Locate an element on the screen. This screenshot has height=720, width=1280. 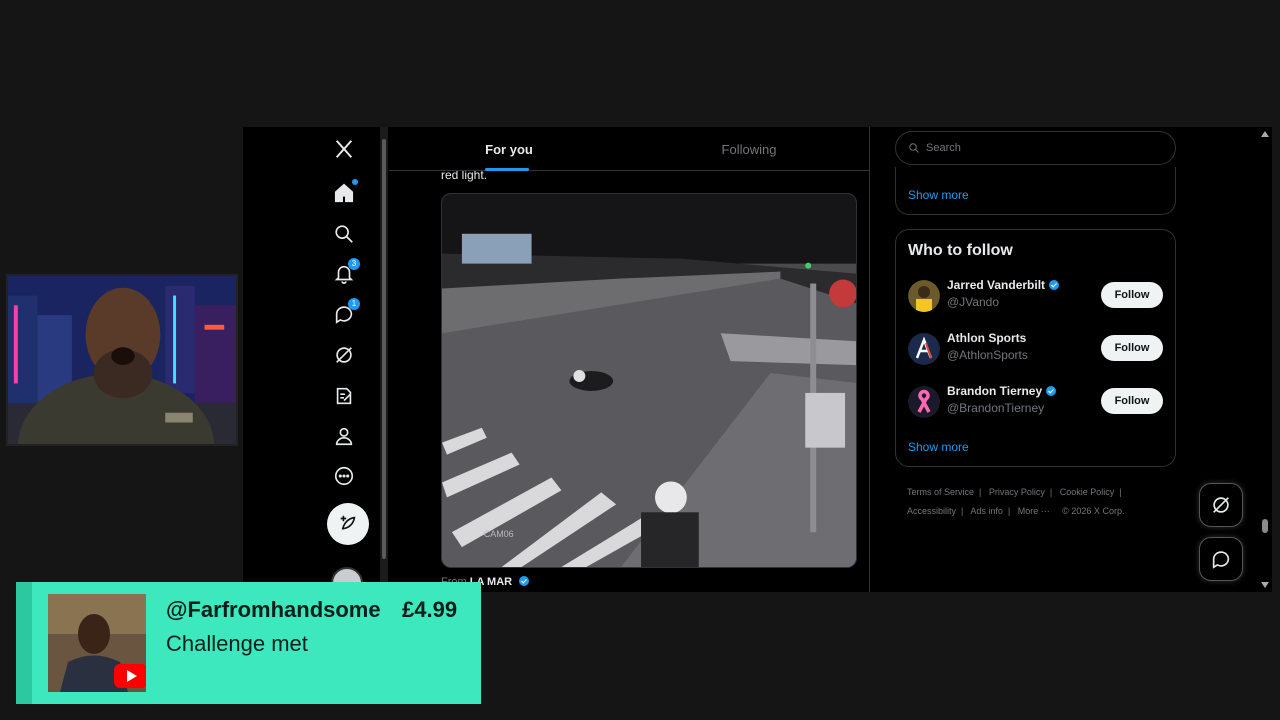
search-input is located at coordinates (1046, 148).